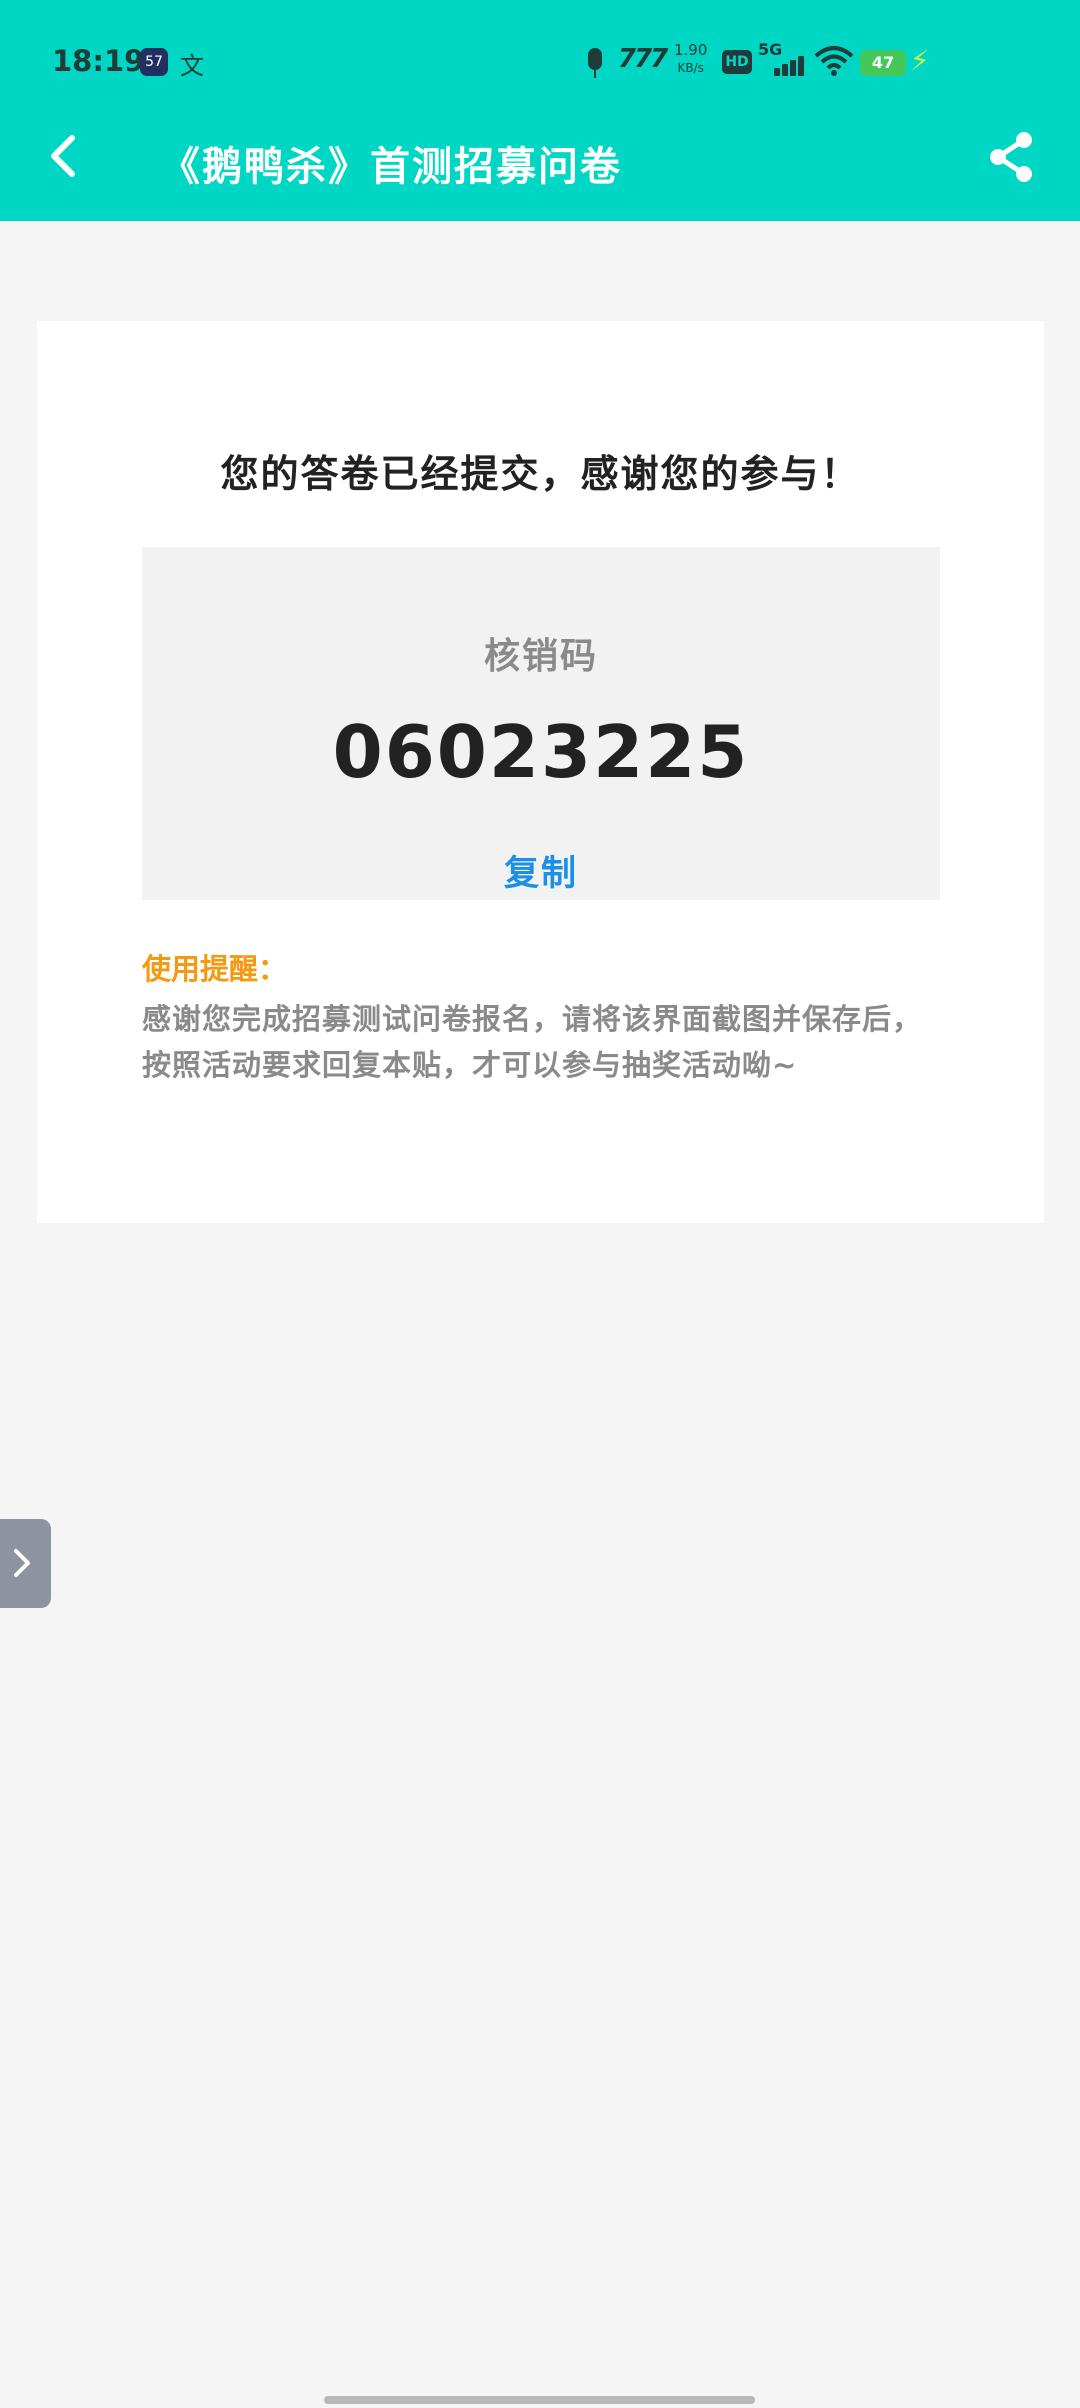 Image resolution: width=1080 pixels, height=2408 pixels. What do you see at coordinates (595, 62) in the screenshot?
I see `microphone-icon` at bounding box center [595, 62].